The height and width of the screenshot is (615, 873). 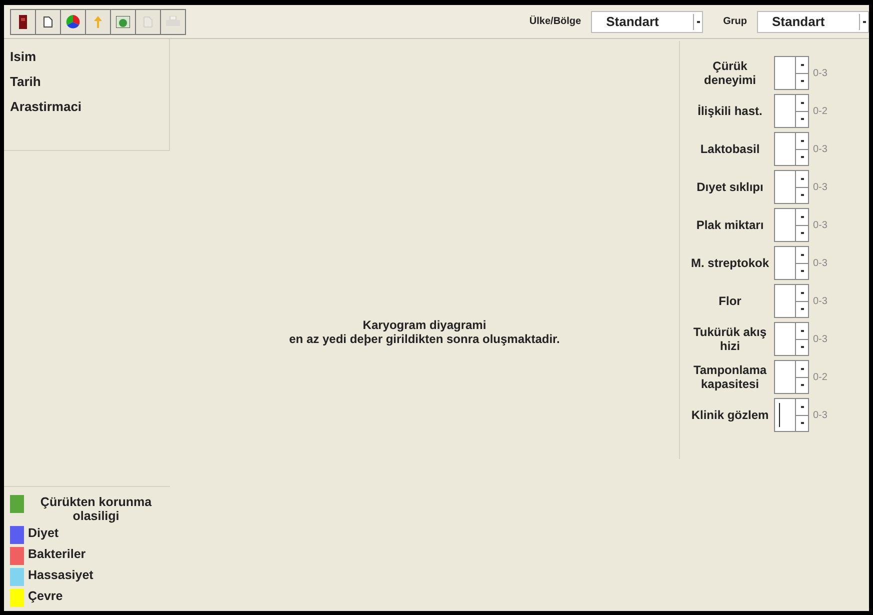 I want to click on factor-label: Dıyet sıklıpı, so click(x=730, y=187).